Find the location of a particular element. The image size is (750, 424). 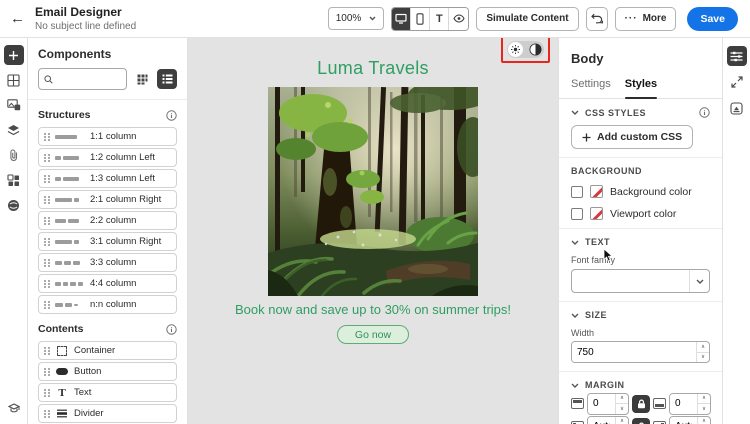

list-view-button is located at coordinates (167, 79).